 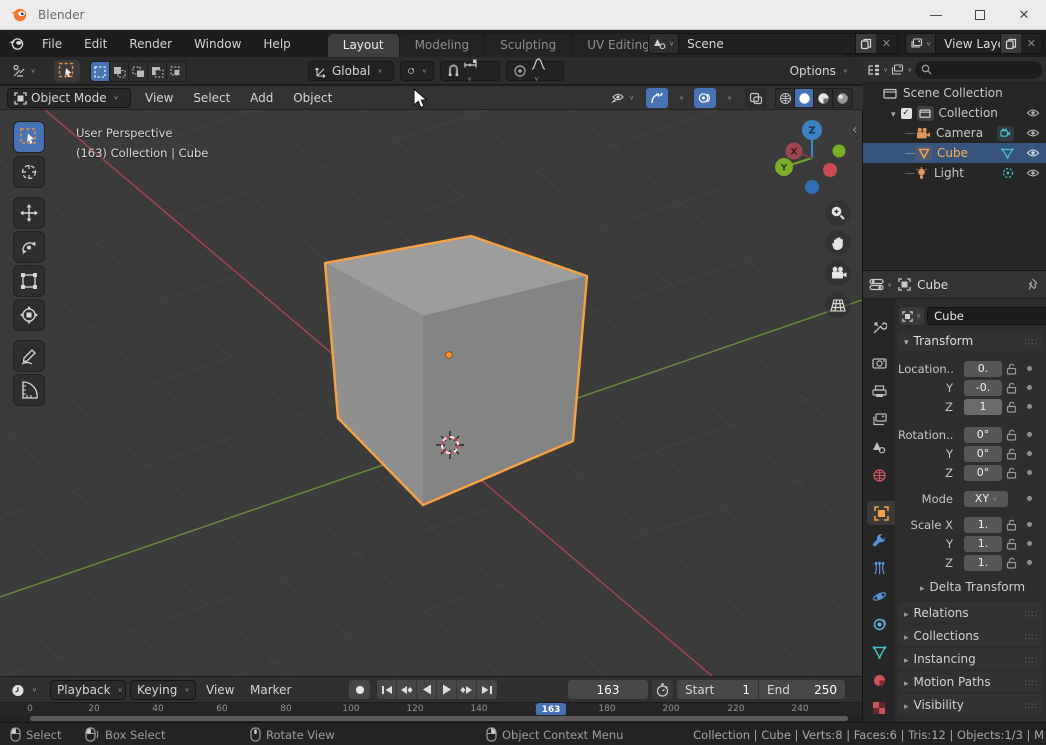 I want to click on shading-dropdown, so click(x=845, y=98).